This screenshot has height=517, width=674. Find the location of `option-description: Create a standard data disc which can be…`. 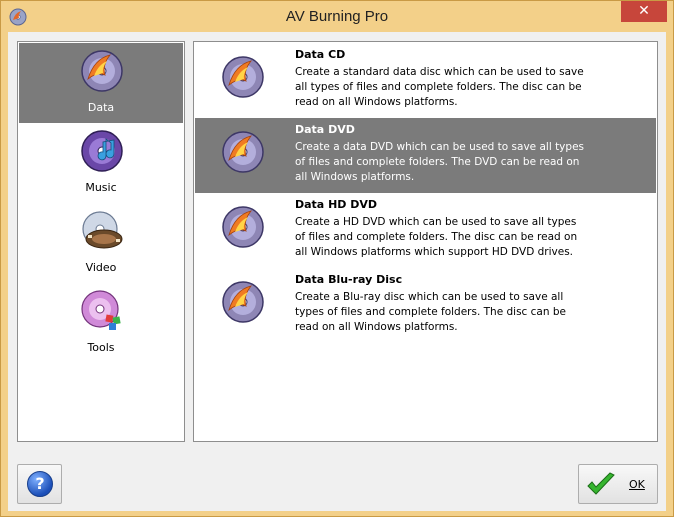

option-description: Create a standard data disc which can be… is located at coordinates (439, 87).